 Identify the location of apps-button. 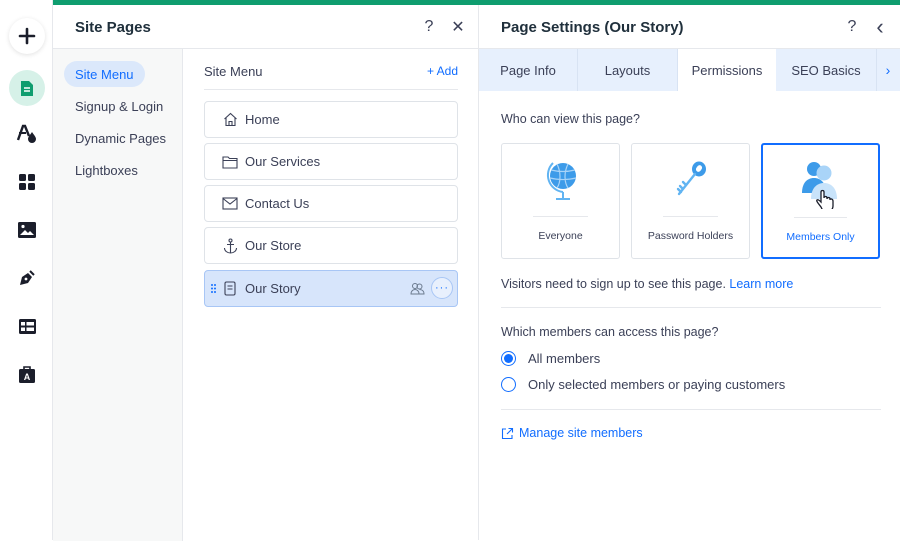
(27, 182).